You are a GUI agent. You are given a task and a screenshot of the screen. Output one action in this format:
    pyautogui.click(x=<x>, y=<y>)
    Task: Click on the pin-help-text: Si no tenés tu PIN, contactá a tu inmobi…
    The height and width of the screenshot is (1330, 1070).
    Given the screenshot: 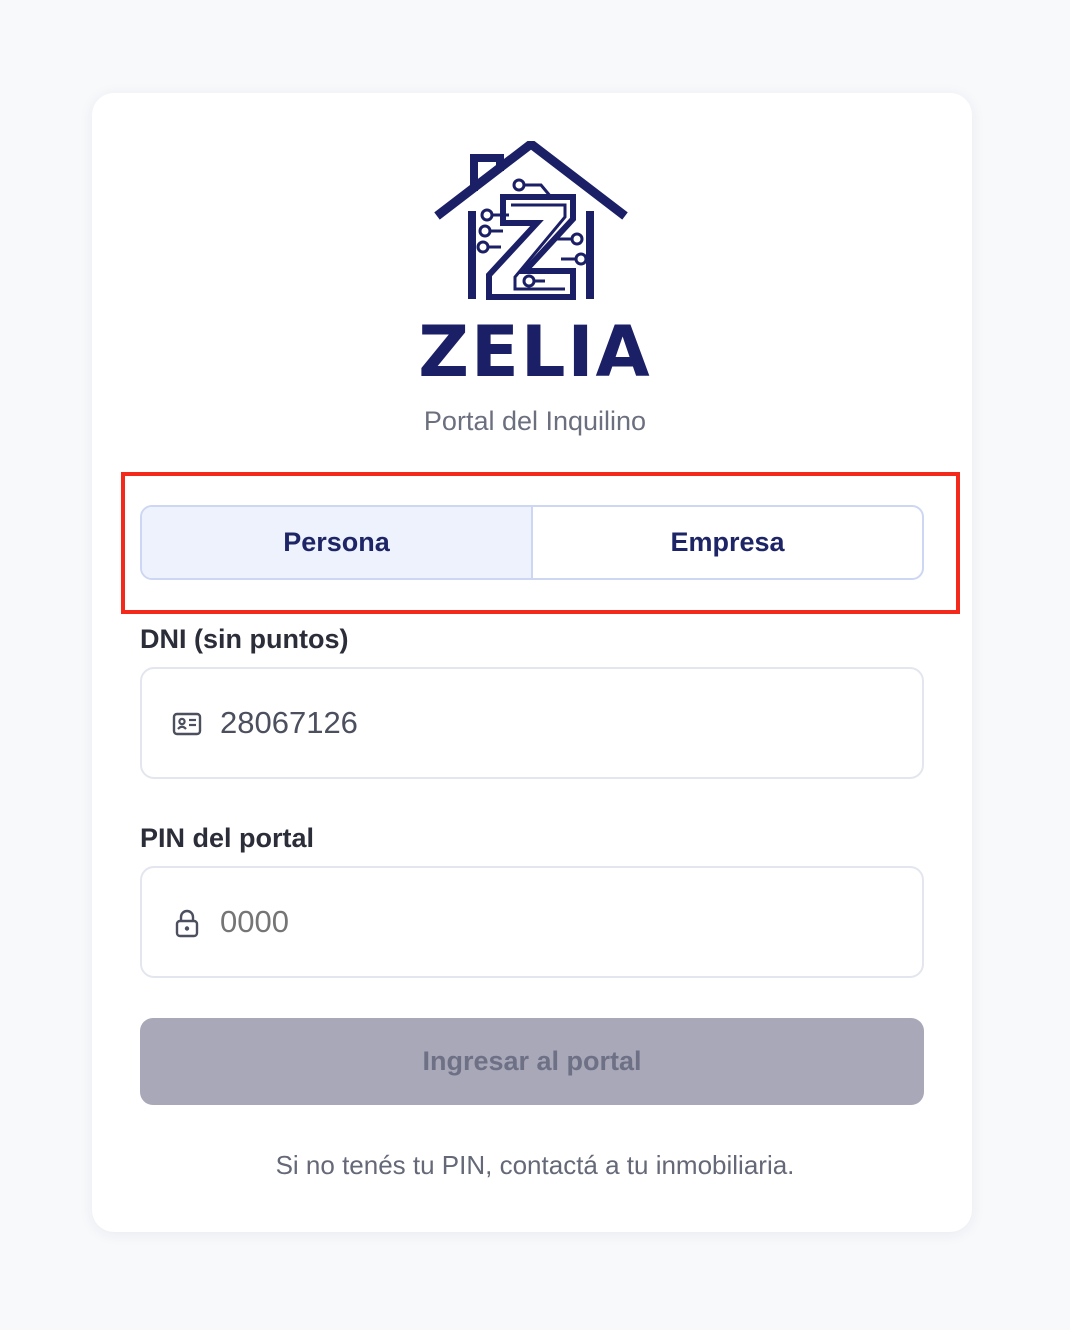 What is the action you would take?
    pyautogui.click(x=535, y=1165)
    